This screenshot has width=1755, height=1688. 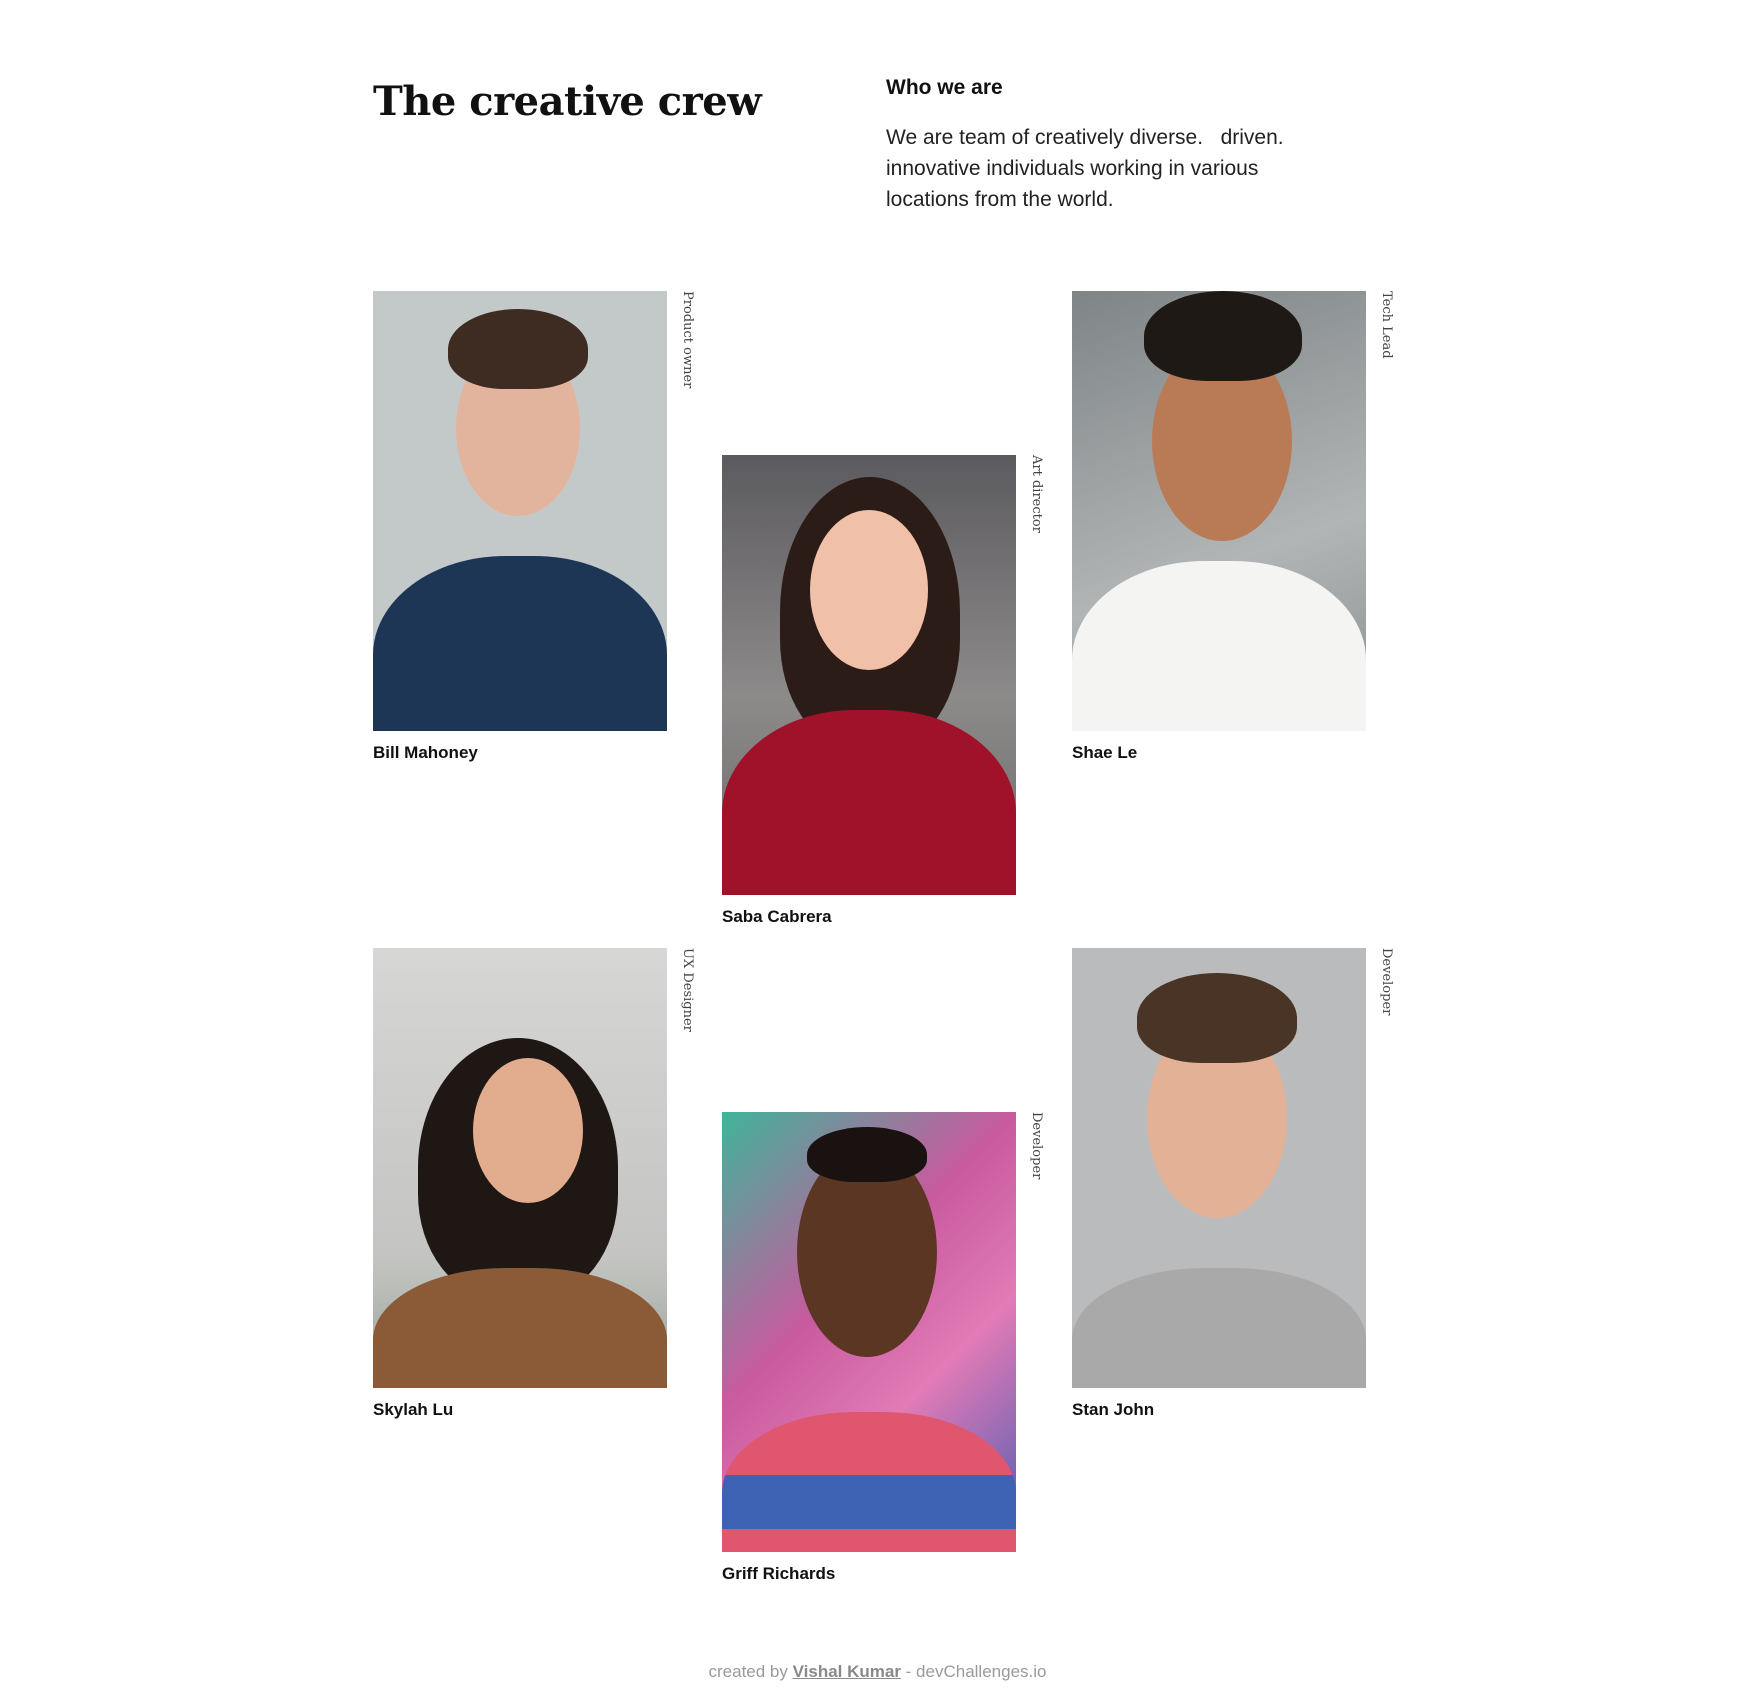 What do you see at coordinates (777, 916) in the screenshot?
I see `team-name: Saba Cabrera` at bounding box center [777, 916].